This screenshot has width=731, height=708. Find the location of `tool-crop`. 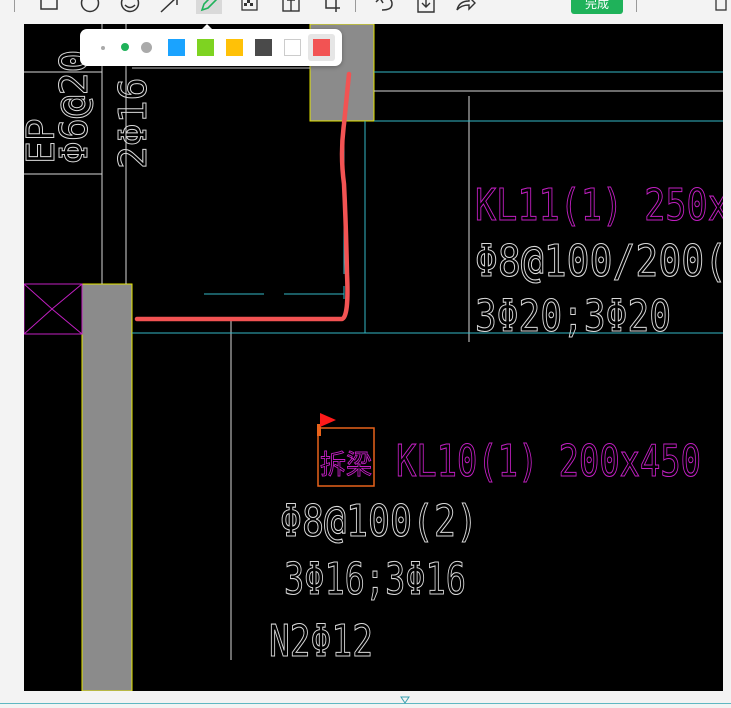

tool-crop is located at coordinates (331, 7).